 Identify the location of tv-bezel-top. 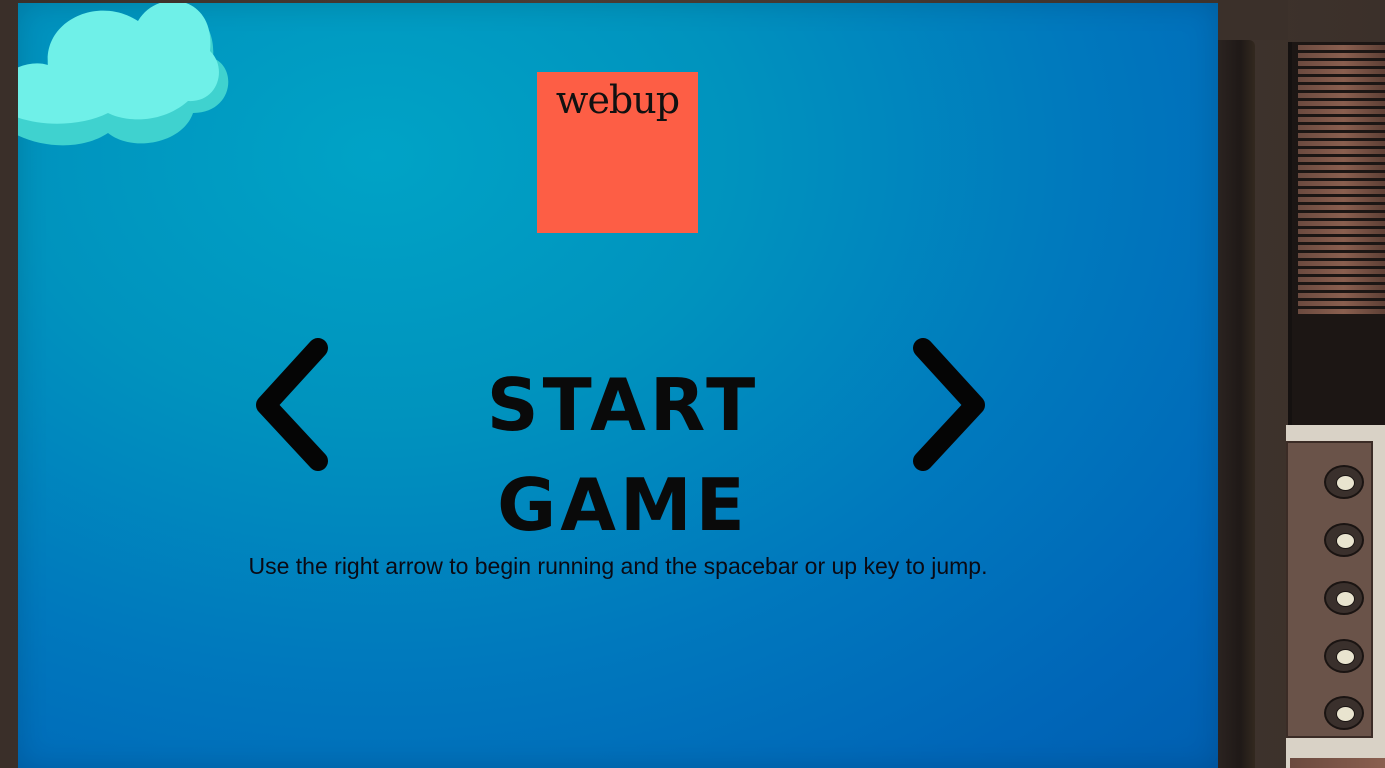
(1253, 20).